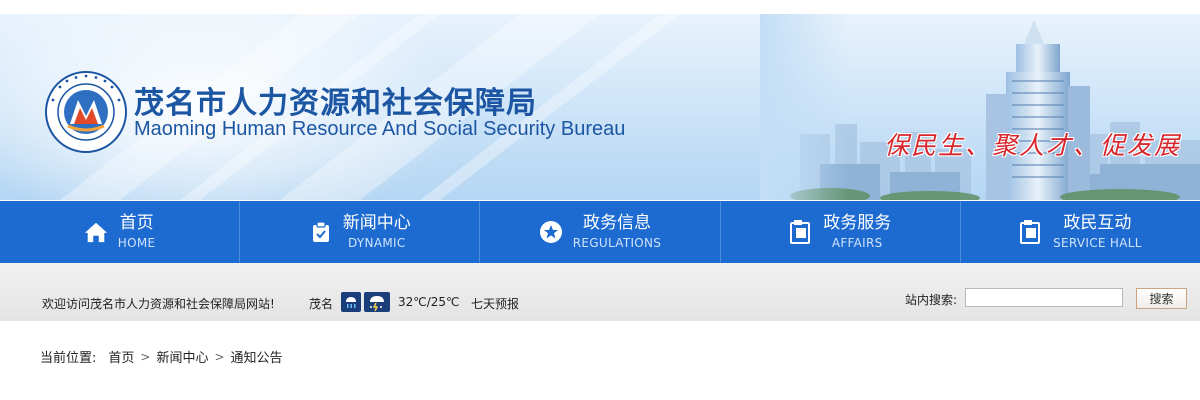  What do you see at coordinates (182, 356) in the screenshot?
I see `breadcrumb-news-link: 新闻中心` at bounding box center [182, 356].